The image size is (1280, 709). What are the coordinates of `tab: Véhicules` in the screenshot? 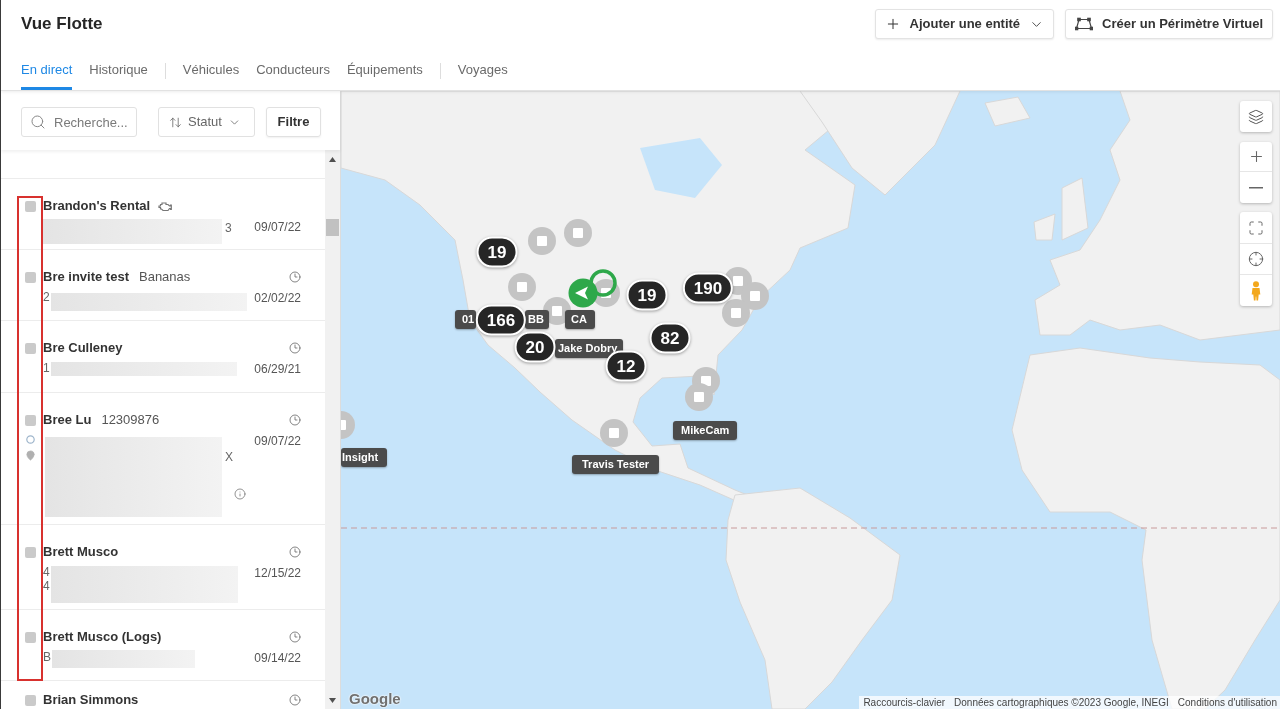 It's located at (211, 74).